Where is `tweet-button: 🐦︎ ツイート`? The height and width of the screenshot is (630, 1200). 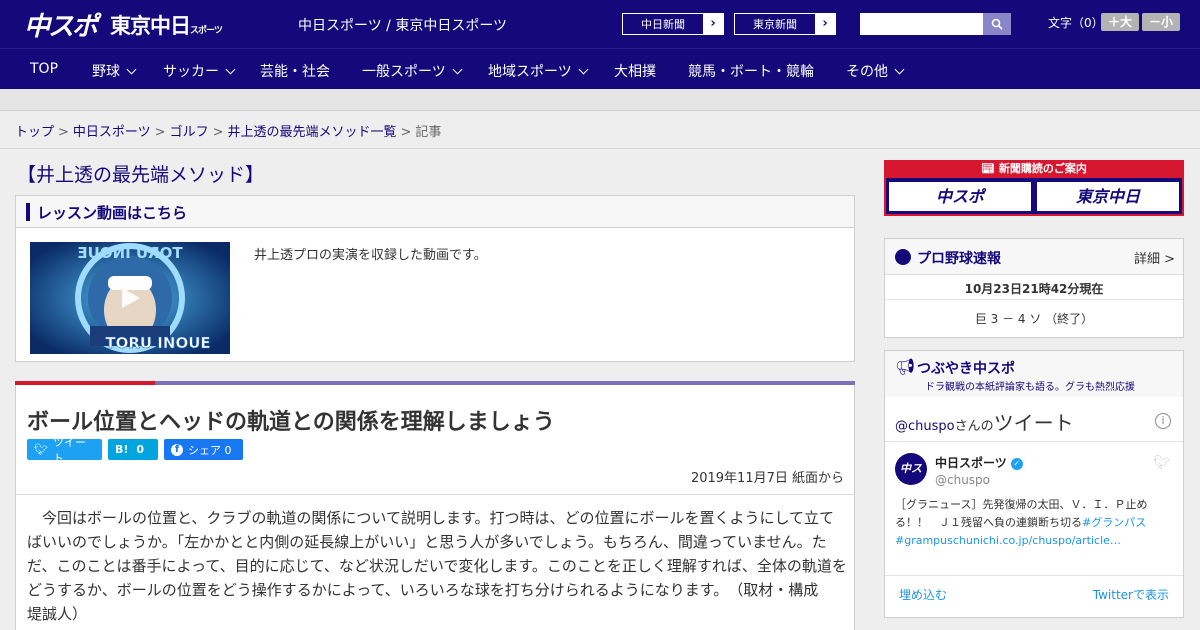 tweet-button: 🐦︎ ツイート is located at coordinates (64, 450).